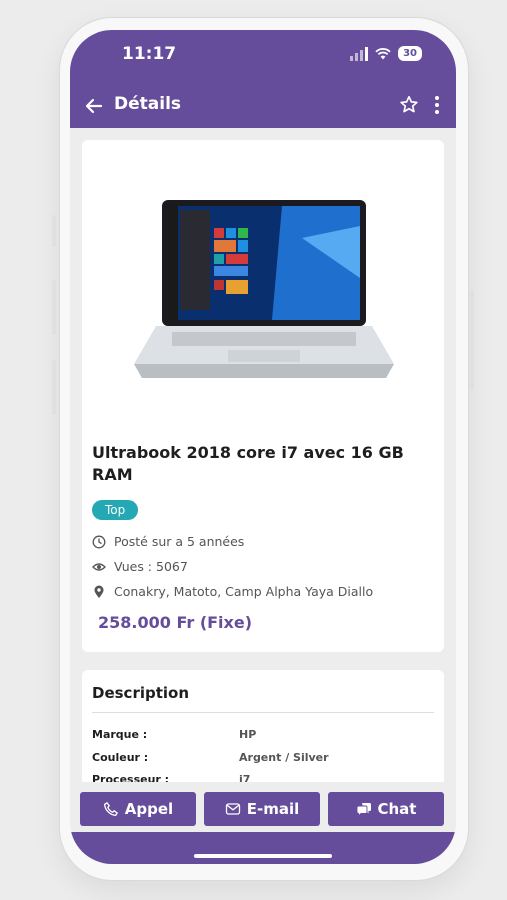 This screenshot has width=507, height=900. What do you see at coordinates (263, 856) in the screenshot?
I see `home-indicator` at bounding box center [263, 856].